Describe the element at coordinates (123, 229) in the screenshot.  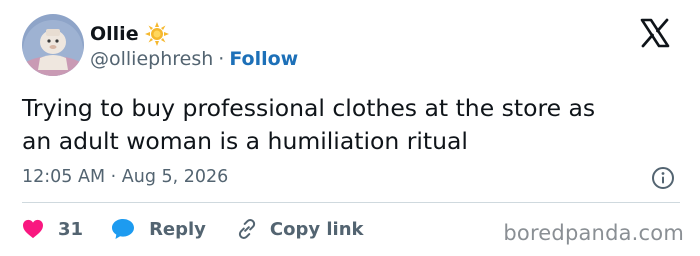
I see `speech-bubble-icon` at that location.